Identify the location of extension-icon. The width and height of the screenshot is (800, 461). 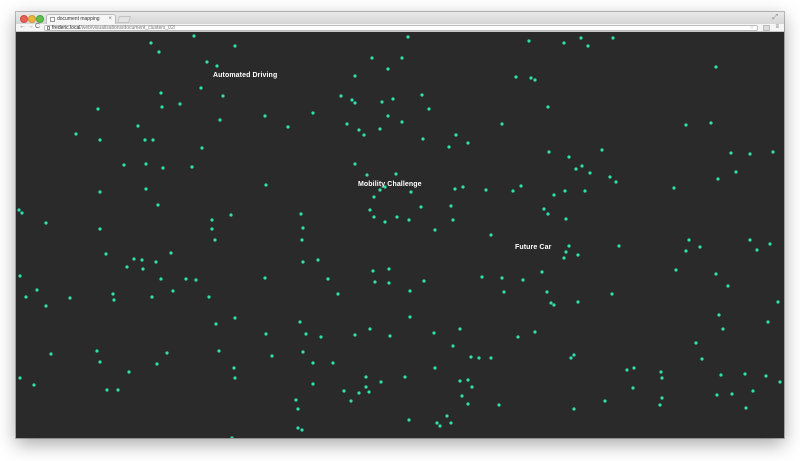
(766, 28).